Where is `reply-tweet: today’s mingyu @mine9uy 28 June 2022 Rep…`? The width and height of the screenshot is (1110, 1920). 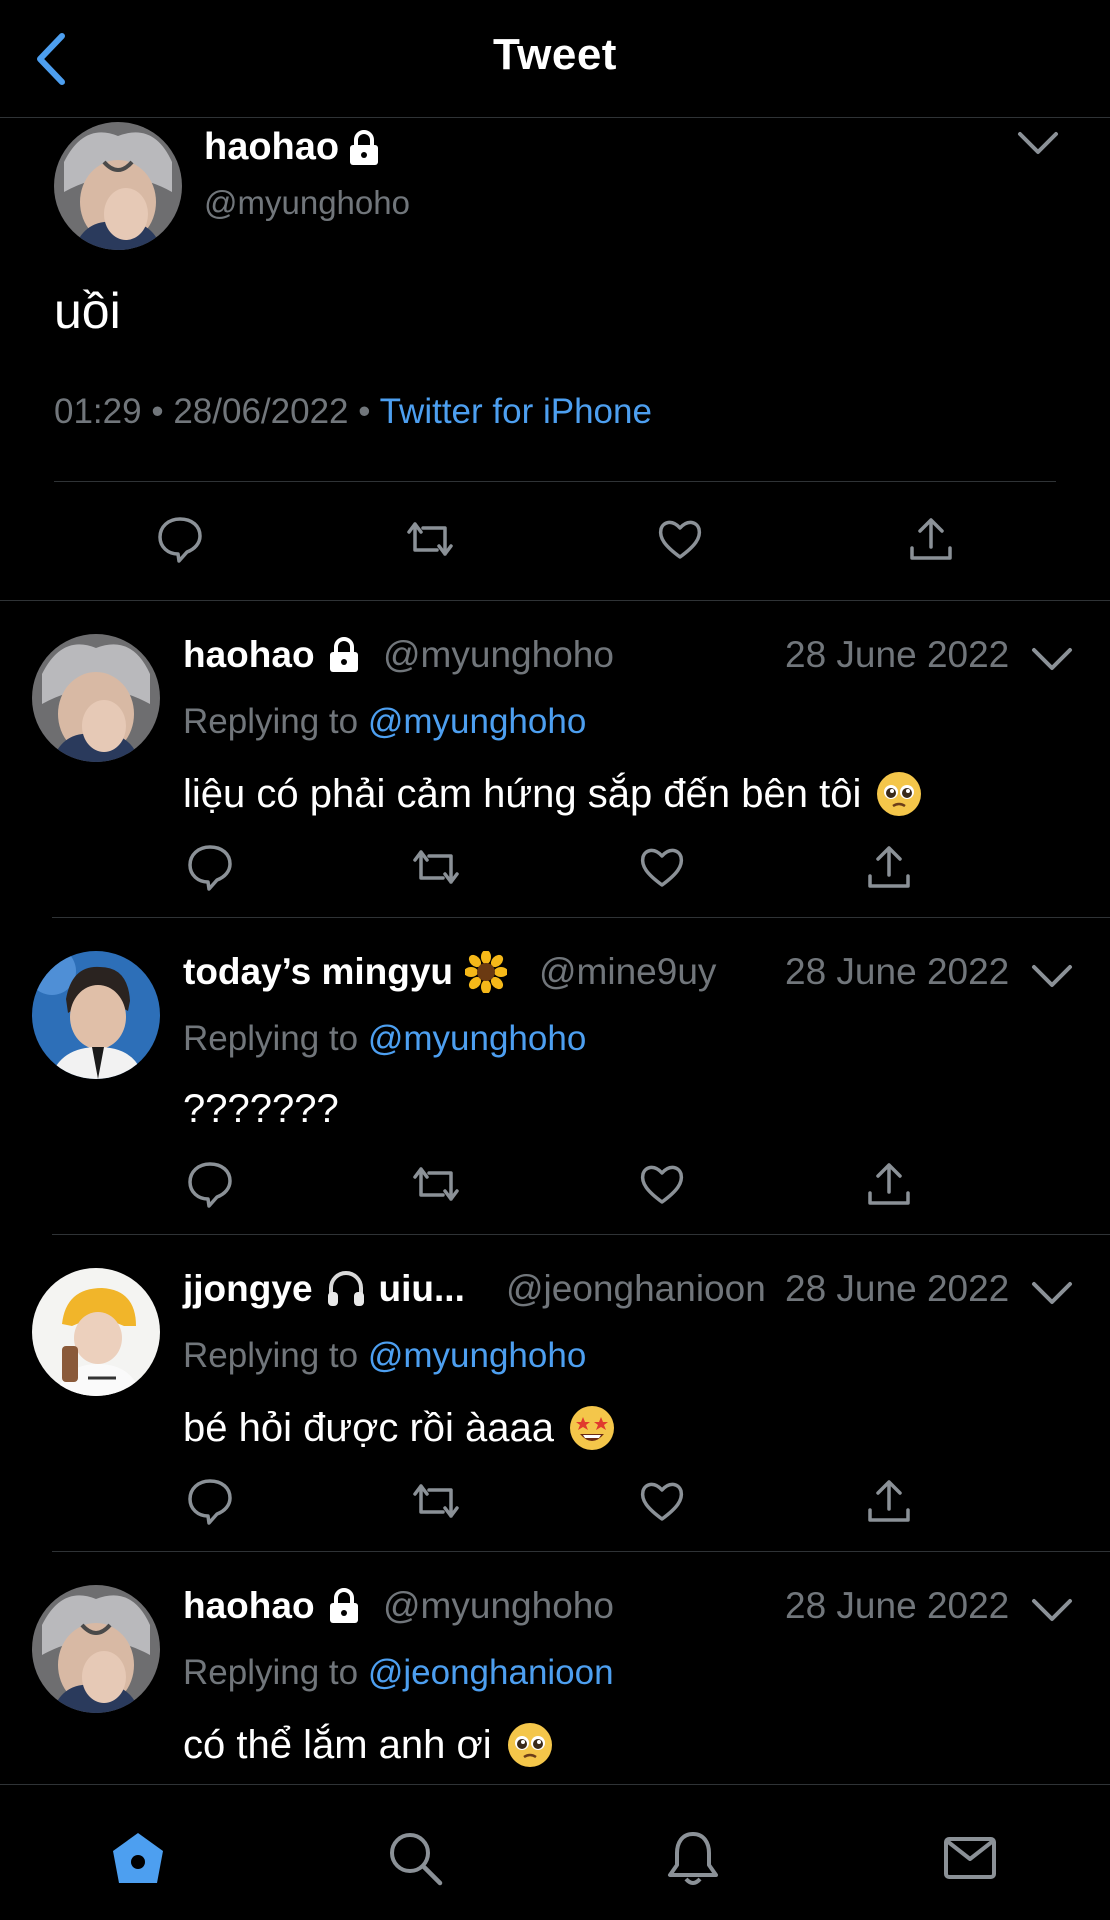
reply-tweet: today’s mingyu @mine9uy 28 June 2022 Rep… is located at coordinates (555, 1088).